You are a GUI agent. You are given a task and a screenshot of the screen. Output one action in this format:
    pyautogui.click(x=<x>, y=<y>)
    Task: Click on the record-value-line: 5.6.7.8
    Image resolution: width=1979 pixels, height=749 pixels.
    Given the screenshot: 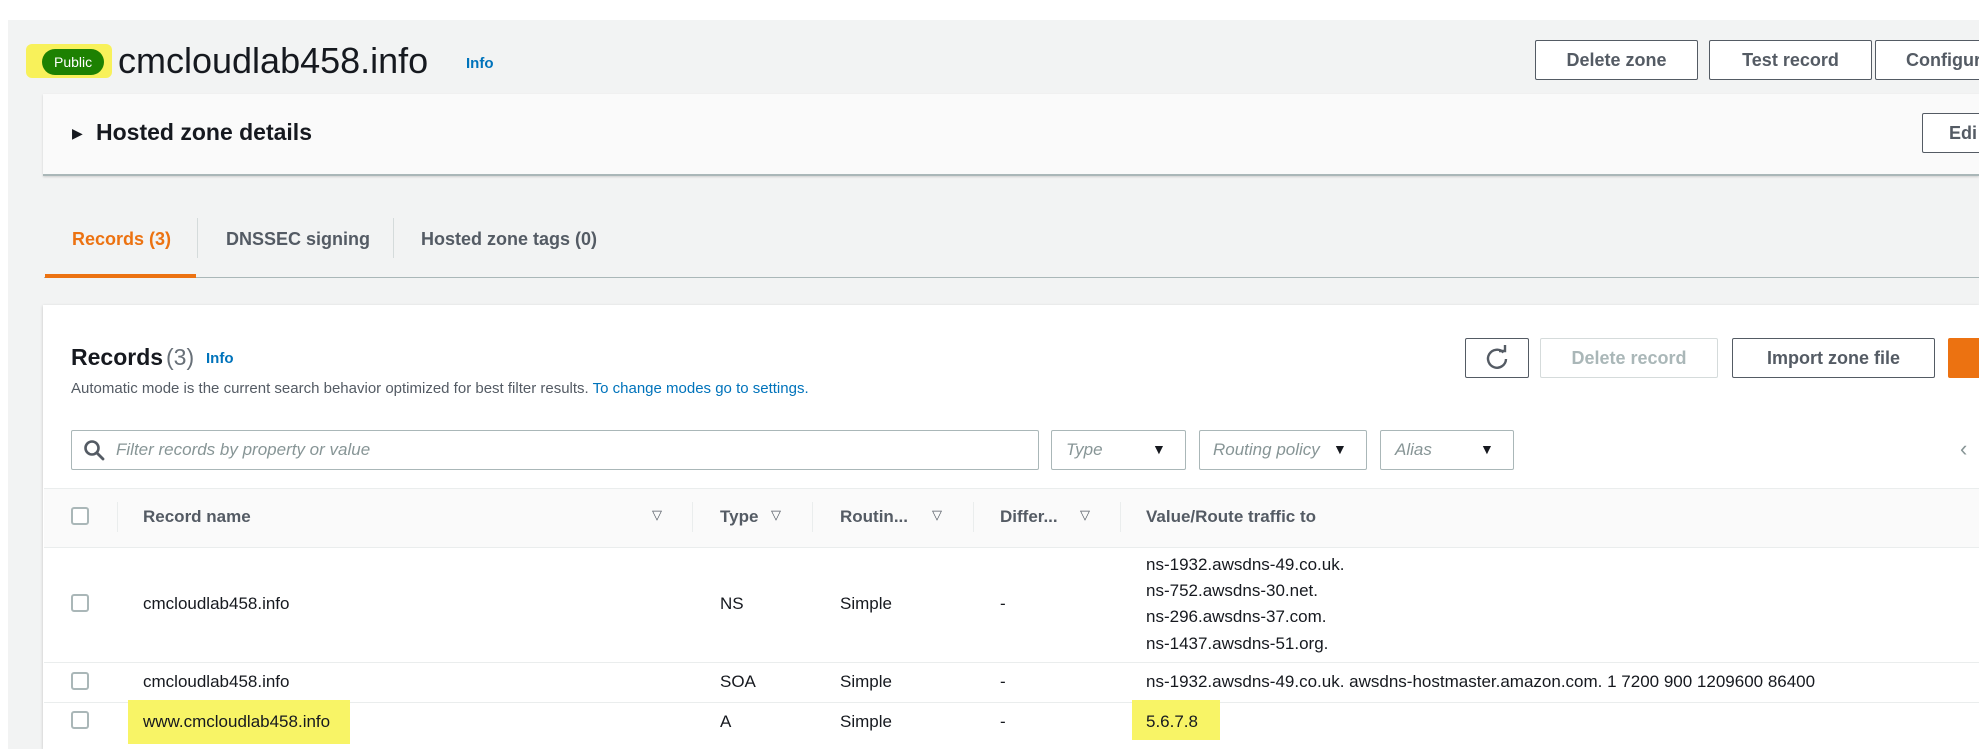 What is the action you would take?
    pyautogui.click(x=1172, y=721)
    